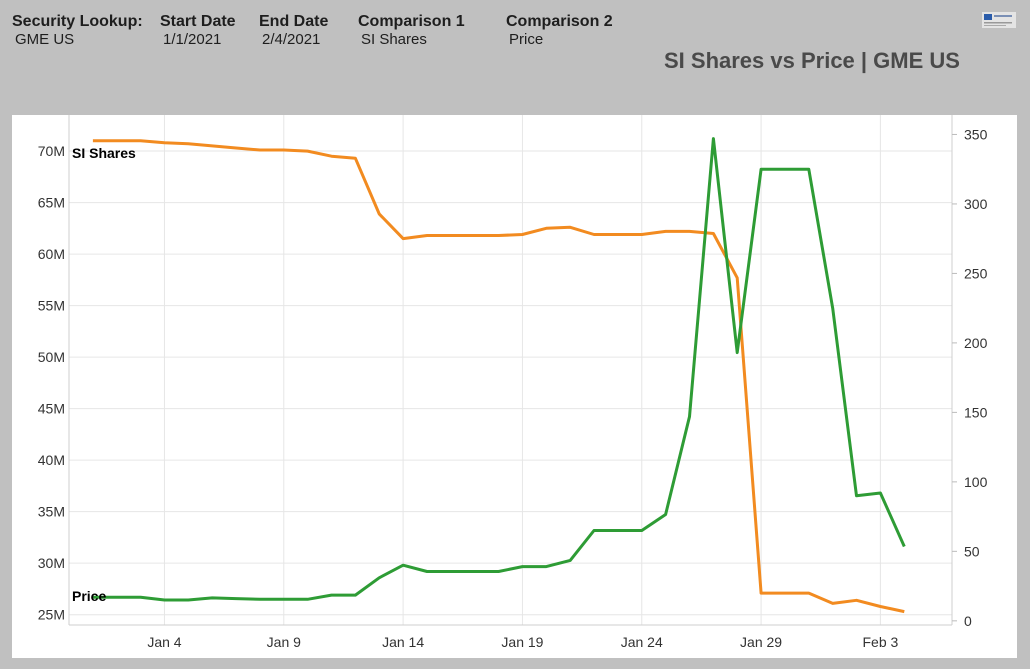  What do you see at coordinates (976, 134) in the screenshot?
I see `y-right-tick-label: 350` at bounding box center [976, 134].